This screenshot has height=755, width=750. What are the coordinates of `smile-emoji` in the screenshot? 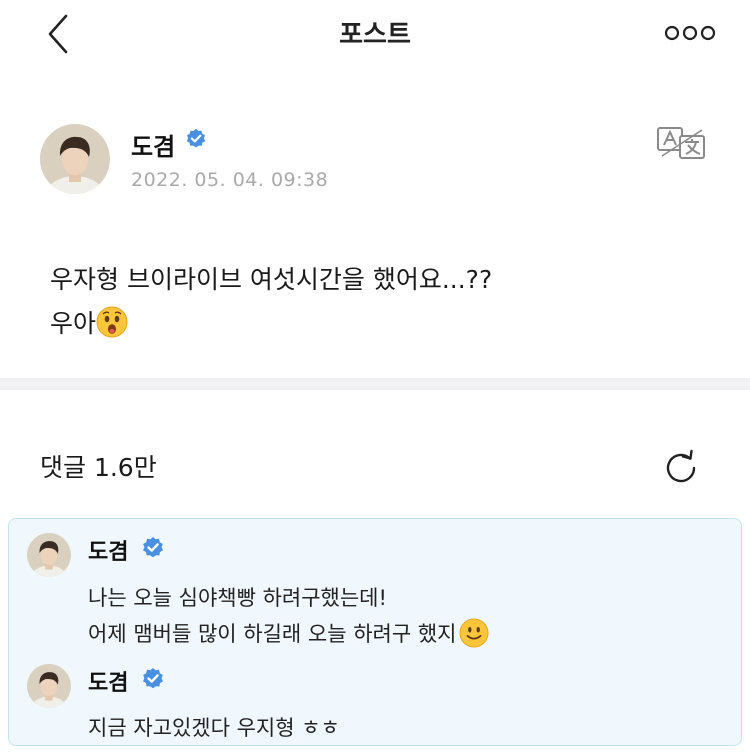 It's located at (473, 633).